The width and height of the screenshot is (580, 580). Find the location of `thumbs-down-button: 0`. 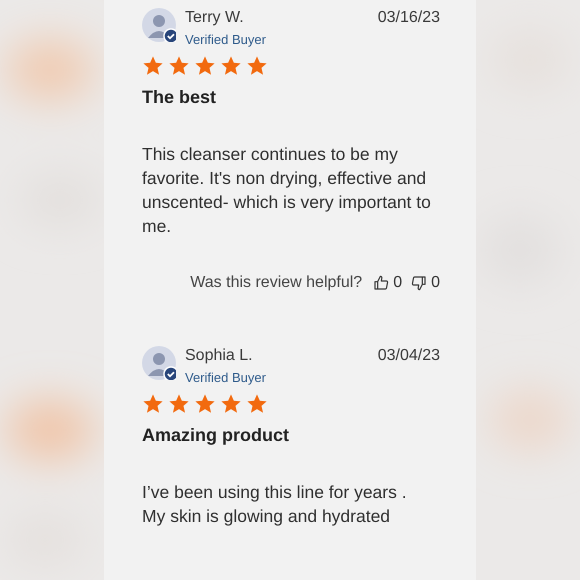

thumbs-down-button: 0 is located at coordinates (425, 283).